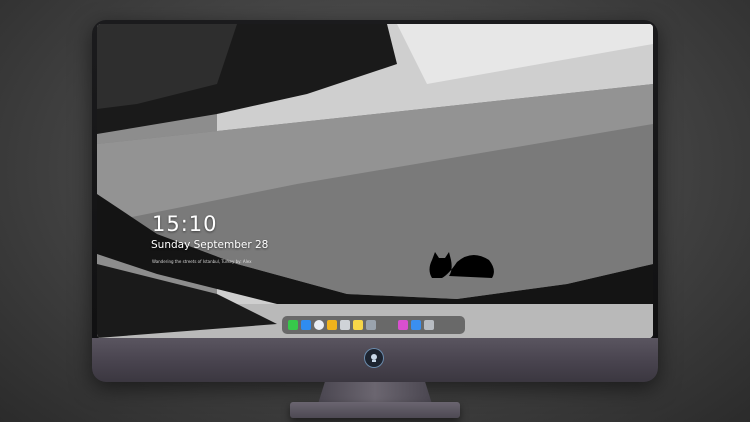 The width and height of the screenshot is (750, 422). What do you see at coordinates (210, 245) in the screenshot?
I see `lockscreen-date: Sunday September 28` at bounding box center [210, 245].